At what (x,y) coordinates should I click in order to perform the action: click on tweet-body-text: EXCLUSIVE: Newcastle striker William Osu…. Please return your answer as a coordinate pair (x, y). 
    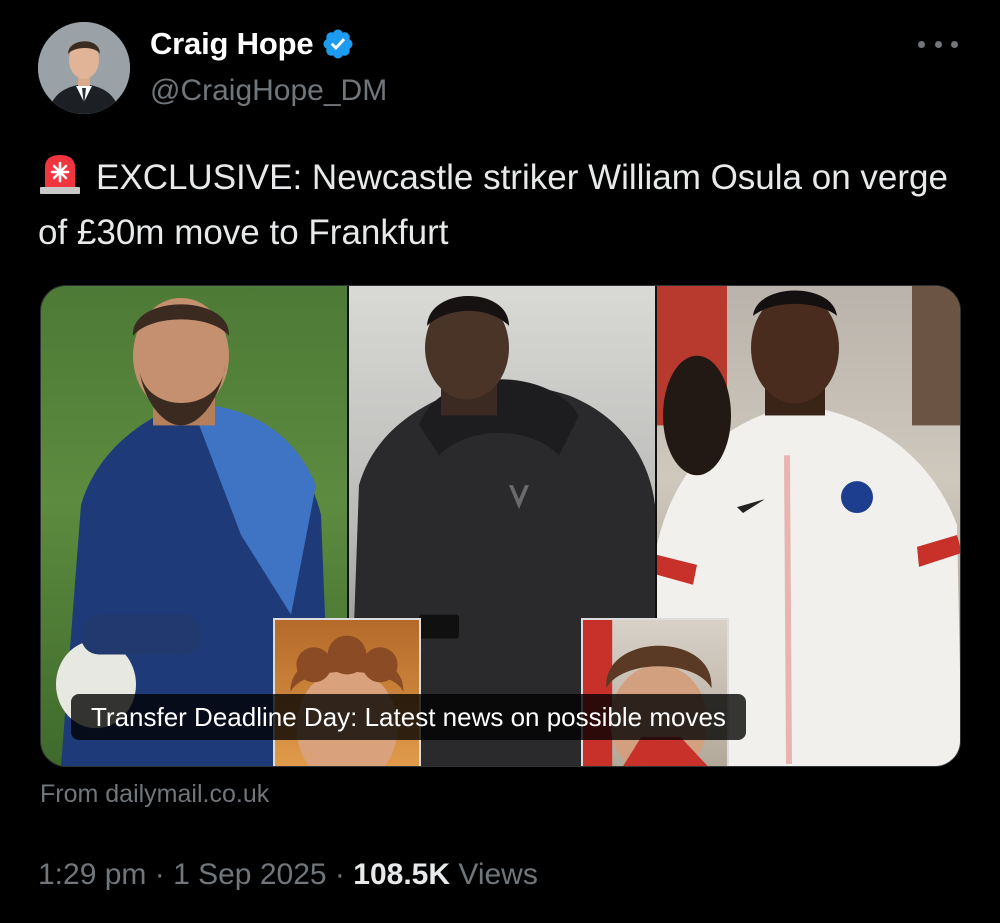
    Looking at the image, I should click on (493, 205).